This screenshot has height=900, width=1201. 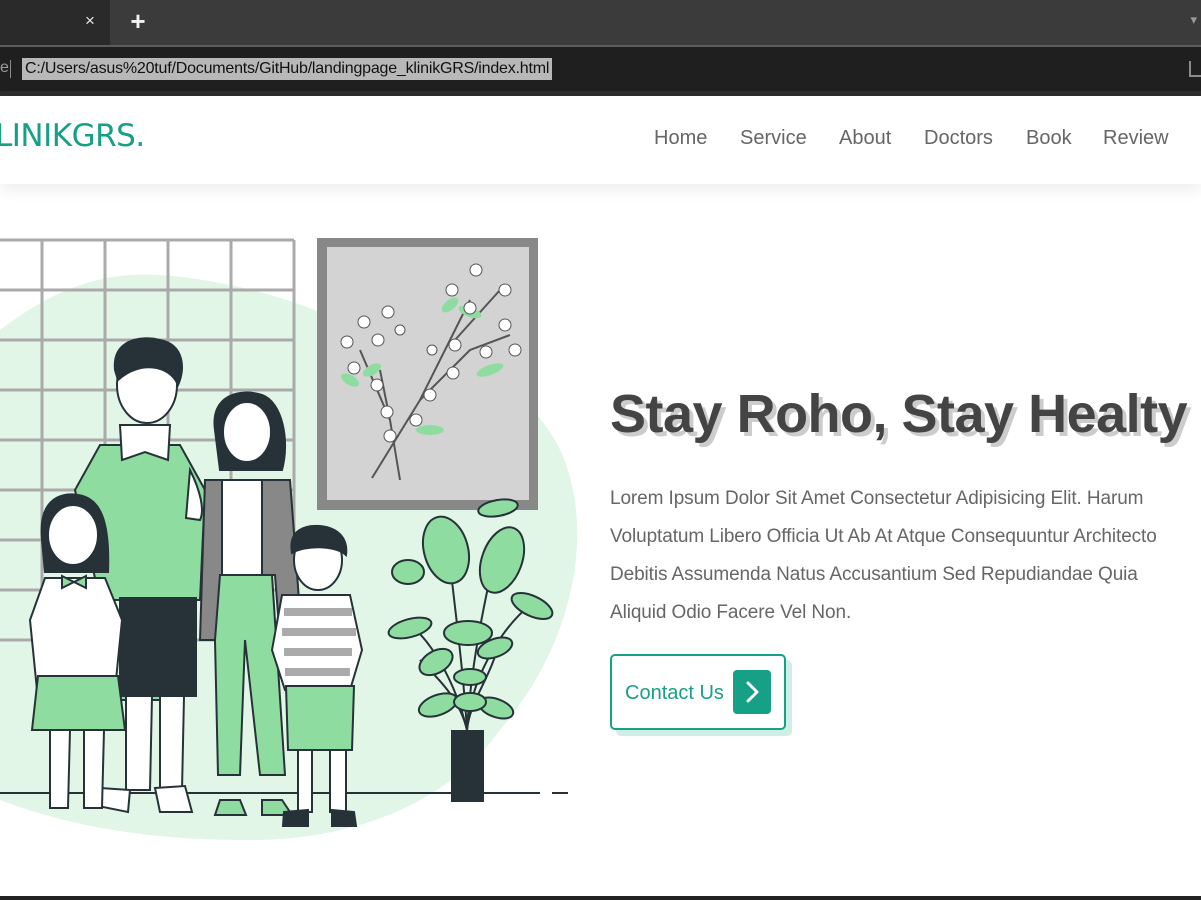 What do you see at coordinates (865, 138) in the screenshot?
I see `nav-about: About` at bounding box center [865, 138].